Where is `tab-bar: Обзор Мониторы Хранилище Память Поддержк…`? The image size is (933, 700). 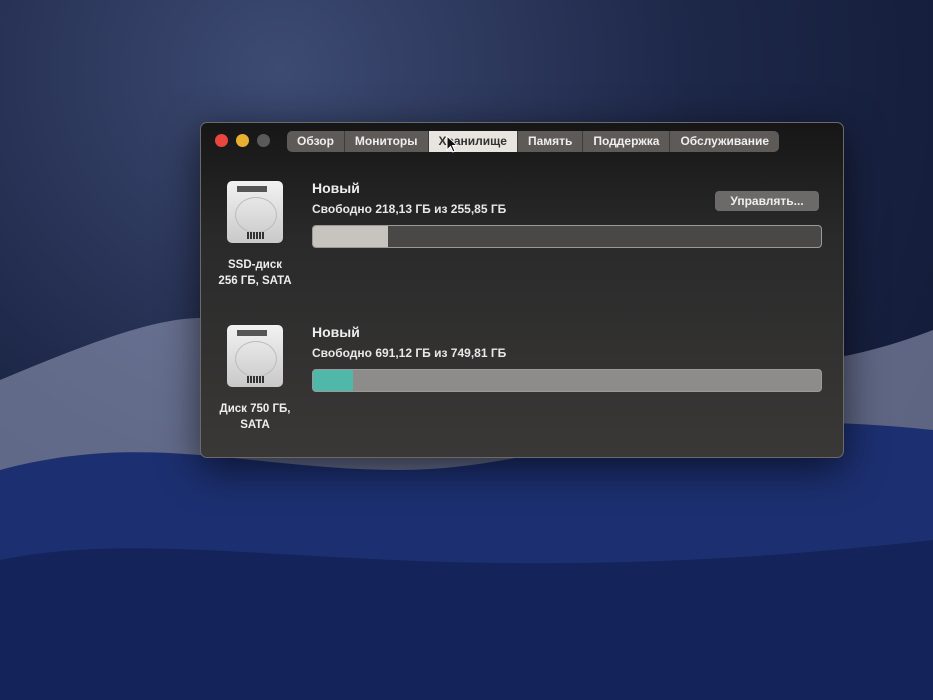 tab-bar: Обзор Мониторы Хранилище Память Поддержк… is located at coordinates (533, 141).